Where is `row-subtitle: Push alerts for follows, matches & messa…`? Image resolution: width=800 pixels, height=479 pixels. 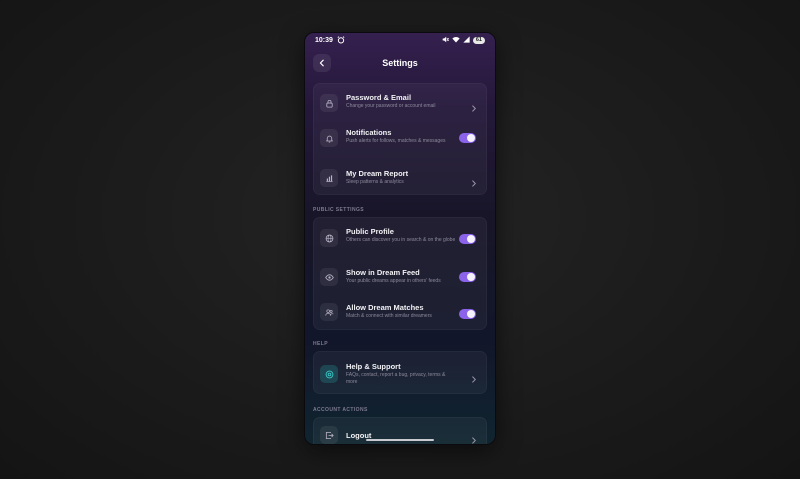
row-subtitle: Push alerts for follows, matches & messa… is located at coordinates (396, 141).